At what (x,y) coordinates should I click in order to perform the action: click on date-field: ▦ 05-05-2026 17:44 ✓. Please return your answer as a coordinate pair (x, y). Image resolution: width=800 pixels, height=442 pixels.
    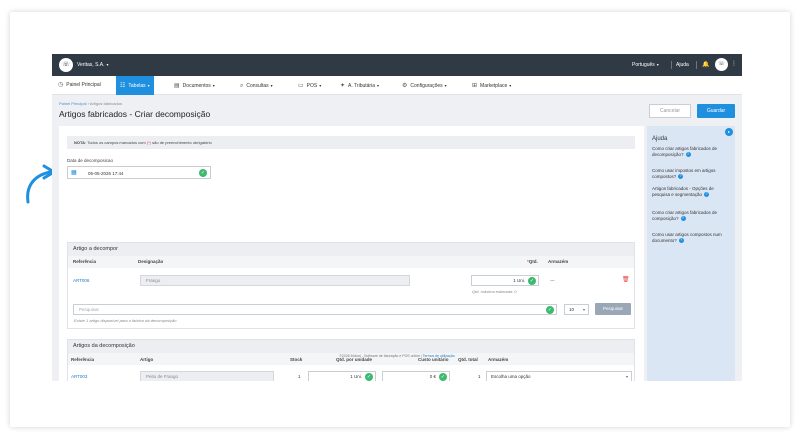
    Looking at the image, I should click on (139, 172).